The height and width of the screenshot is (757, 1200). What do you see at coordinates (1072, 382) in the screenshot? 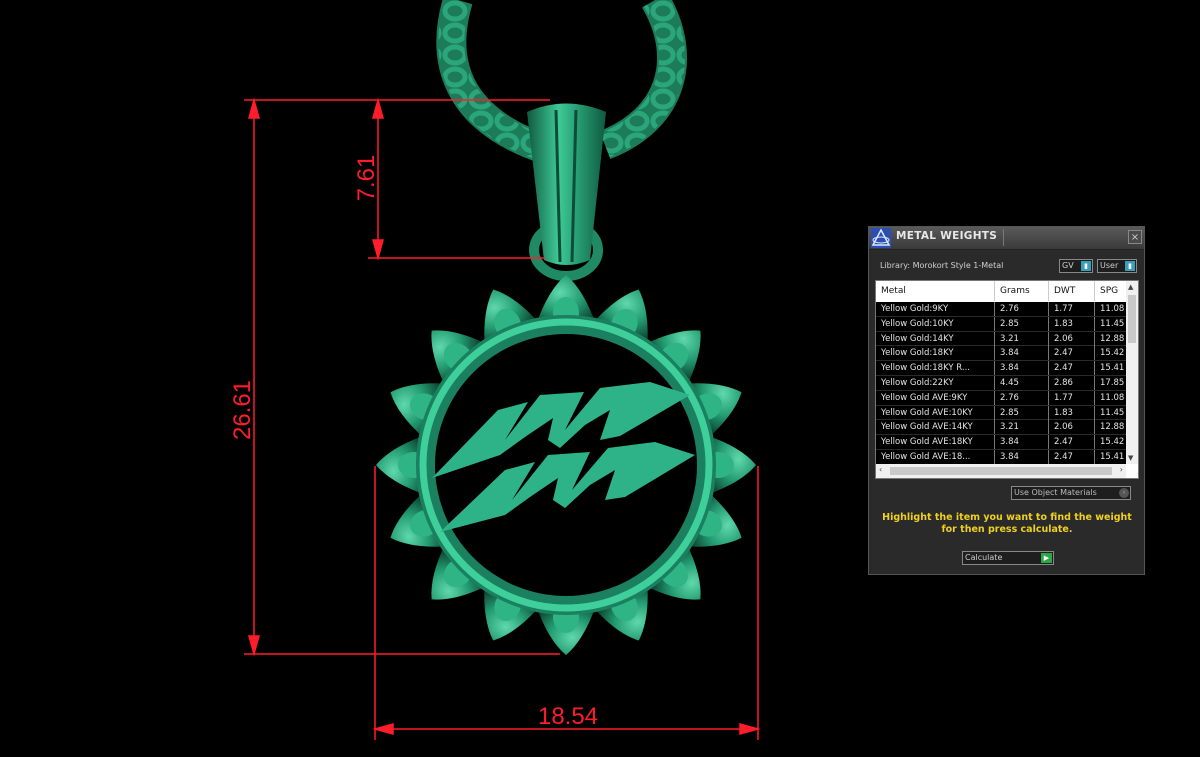
I see `table-cell: 2.86` at bounding box center [1072, 382].